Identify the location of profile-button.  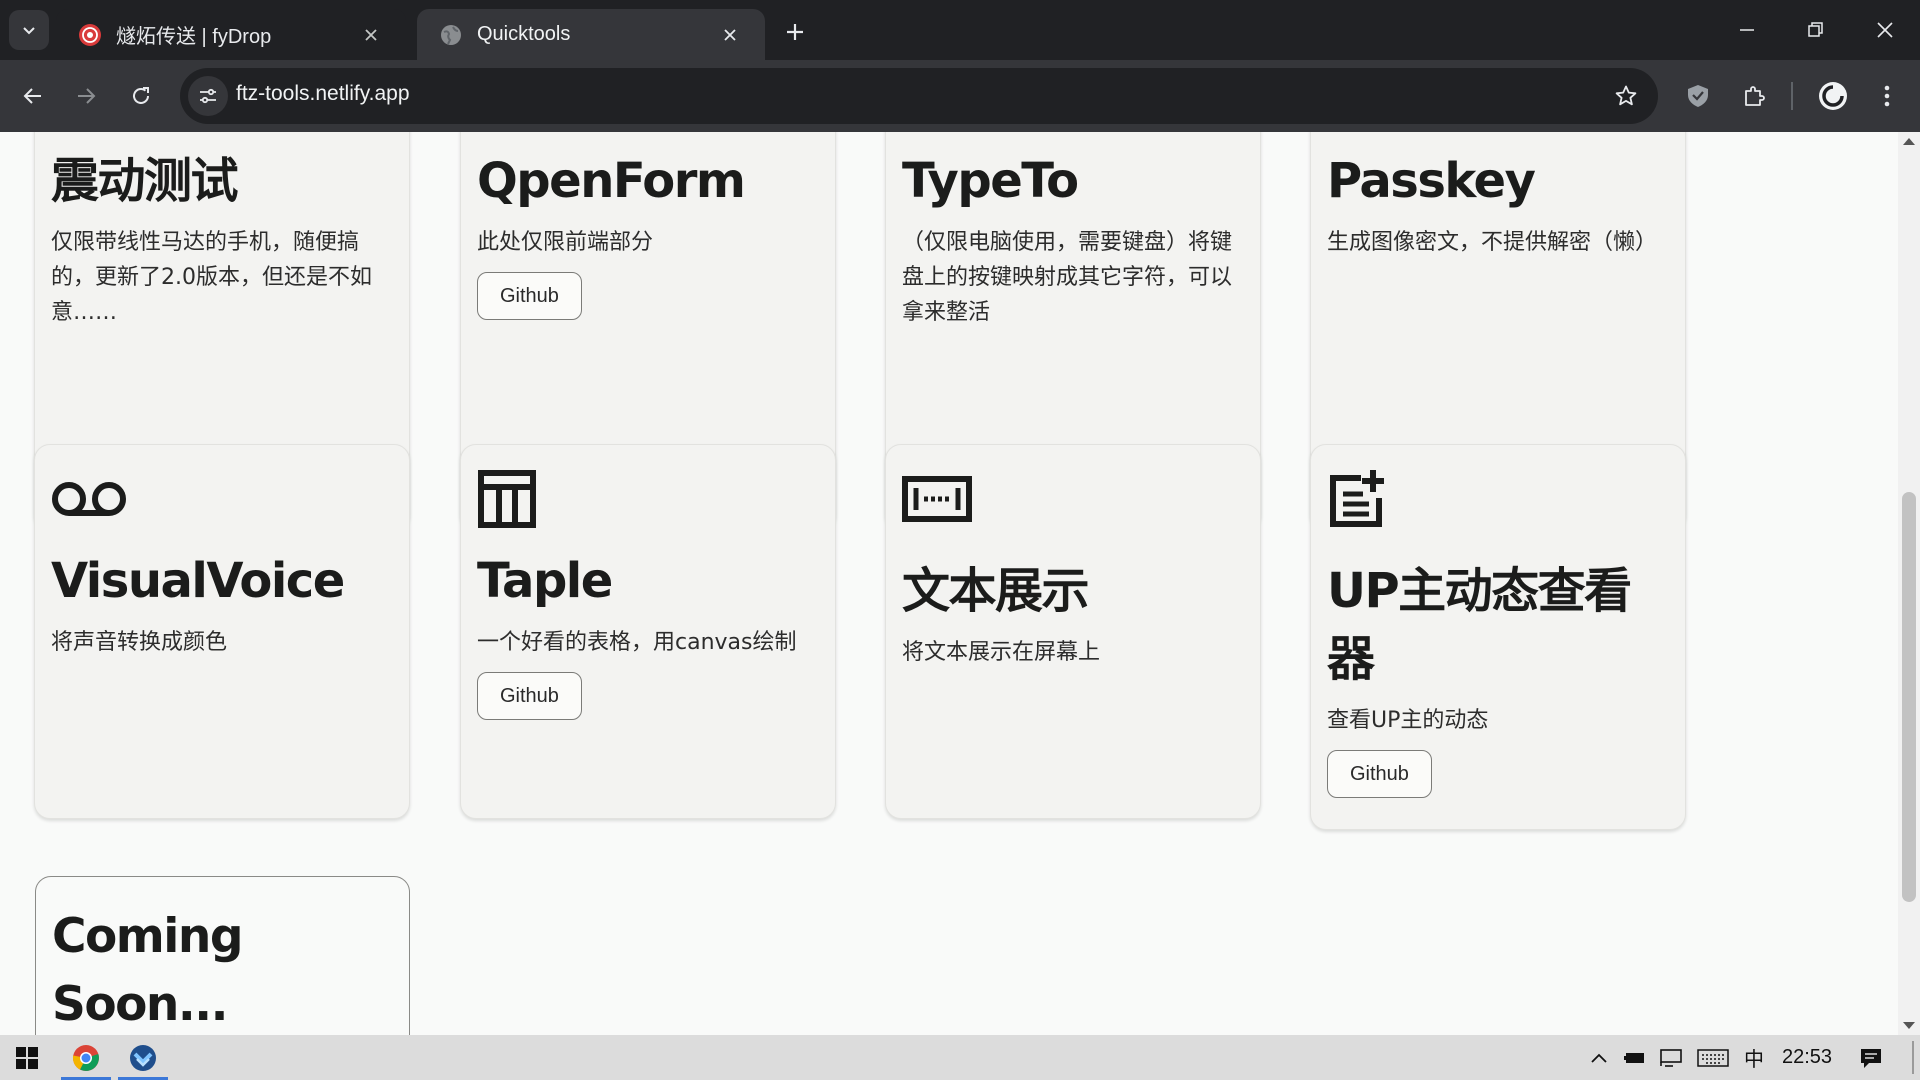
(1833, 96).